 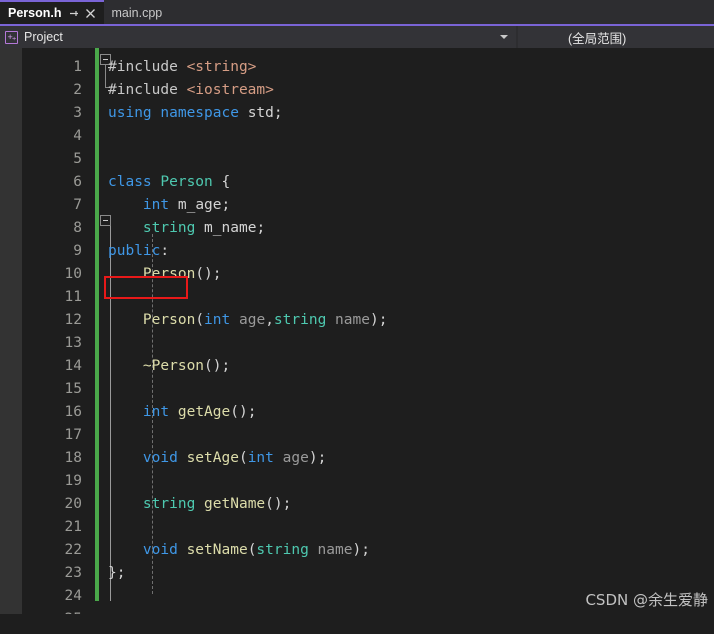 What do you see at coordinates (139, 251) in the screenshot?
I see `code-line-text: public:` at bounding box center [139, 251].